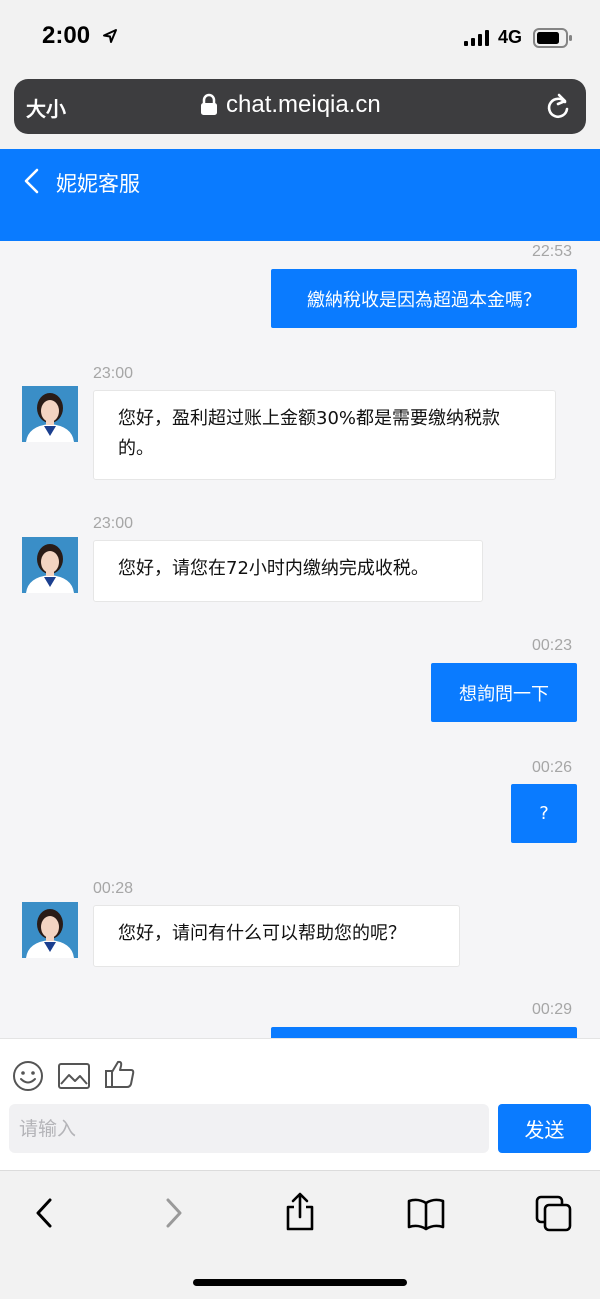  What do you see at coordinates (544, 1128) in the screenshot?
I see `send-button: 发送` at bounding box center [544, 1128].